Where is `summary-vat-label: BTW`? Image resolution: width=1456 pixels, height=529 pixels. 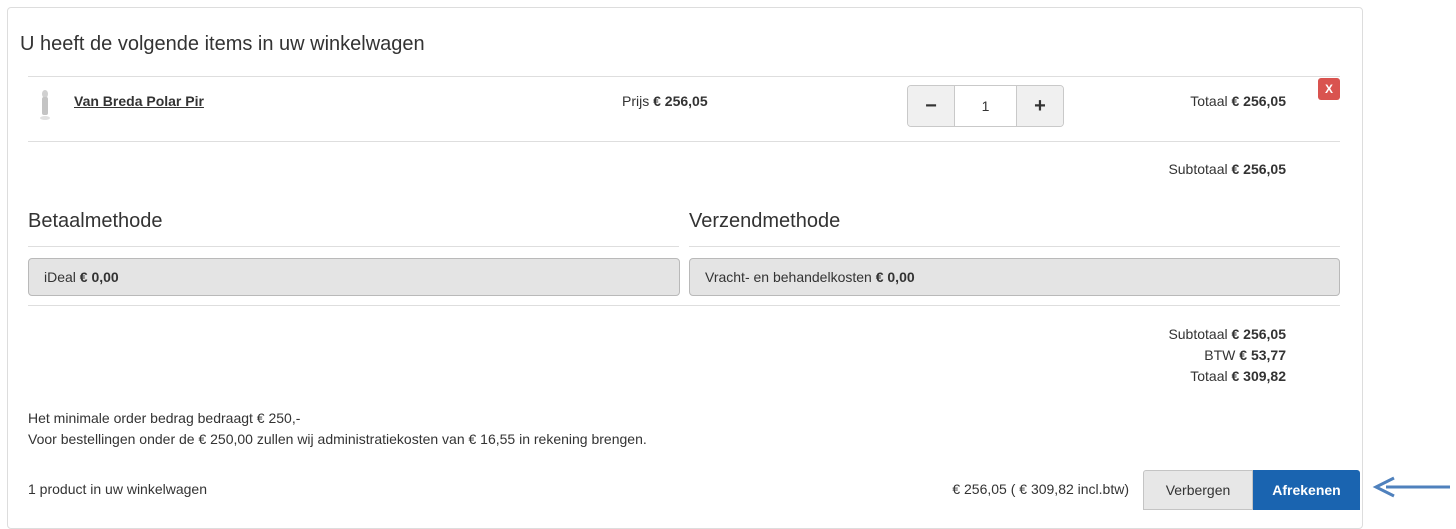
summary-vat-label: BTW is located at coordinates (1220, 355).